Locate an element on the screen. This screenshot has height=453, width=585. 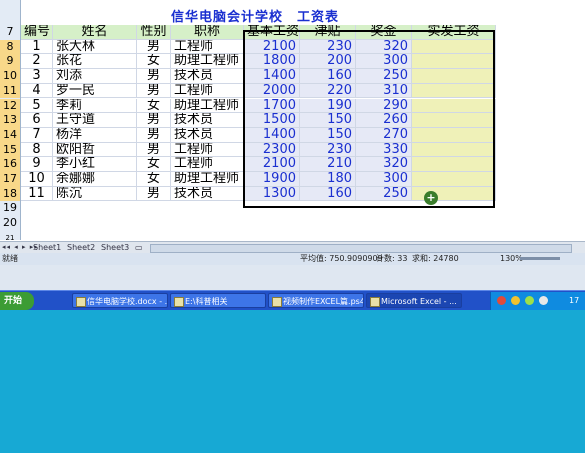
tray-volume-icon is located at coordinates (529, 300).